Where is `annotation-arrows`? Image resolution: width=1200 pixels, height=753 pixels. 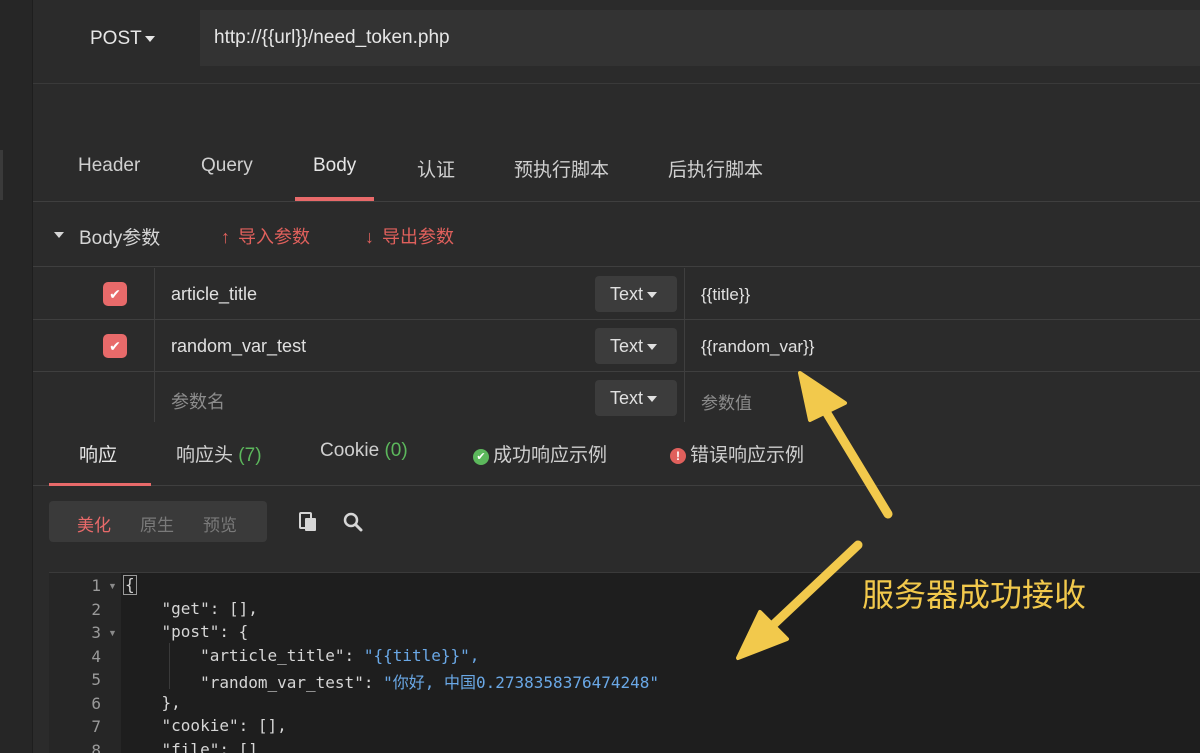 annotation-arrows is located at coordinates (814, 515).